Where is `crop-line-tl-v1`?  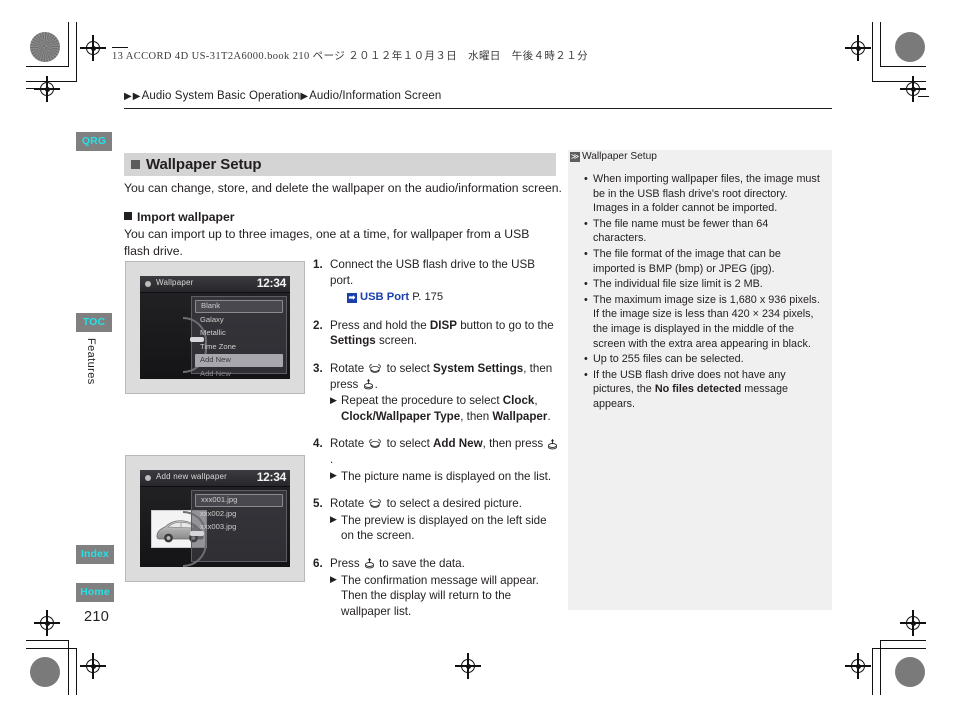 crop-line-tl-v1 is located at coordinates (69, 44).